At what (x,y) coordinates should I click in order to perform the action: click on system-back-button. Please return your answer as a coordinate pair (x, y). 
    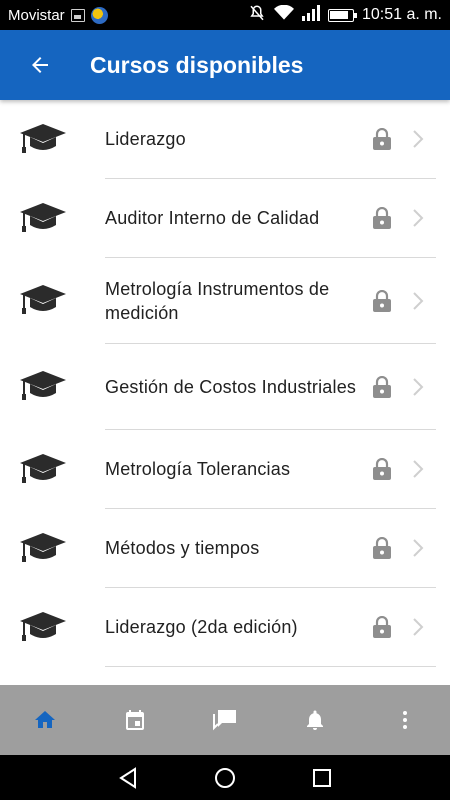
    Looking at the image, I should click on (128, 778).